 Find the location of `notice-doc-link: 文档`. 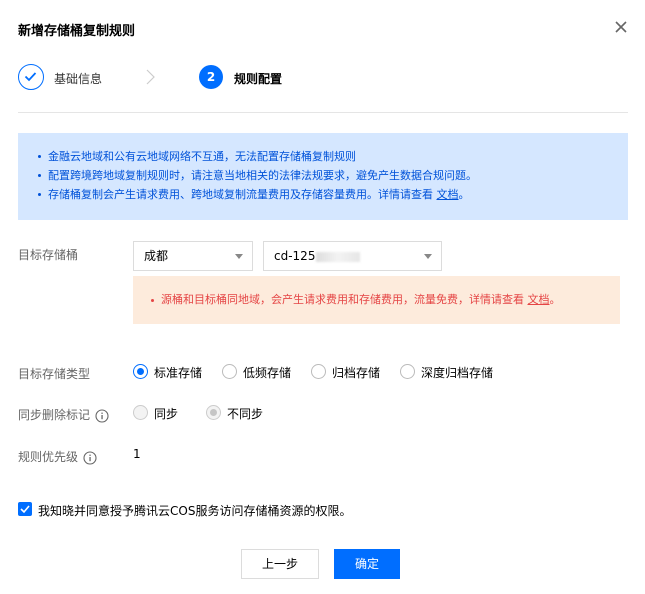

notice-doc-link: 文档 is located at coordinates (448, 194).